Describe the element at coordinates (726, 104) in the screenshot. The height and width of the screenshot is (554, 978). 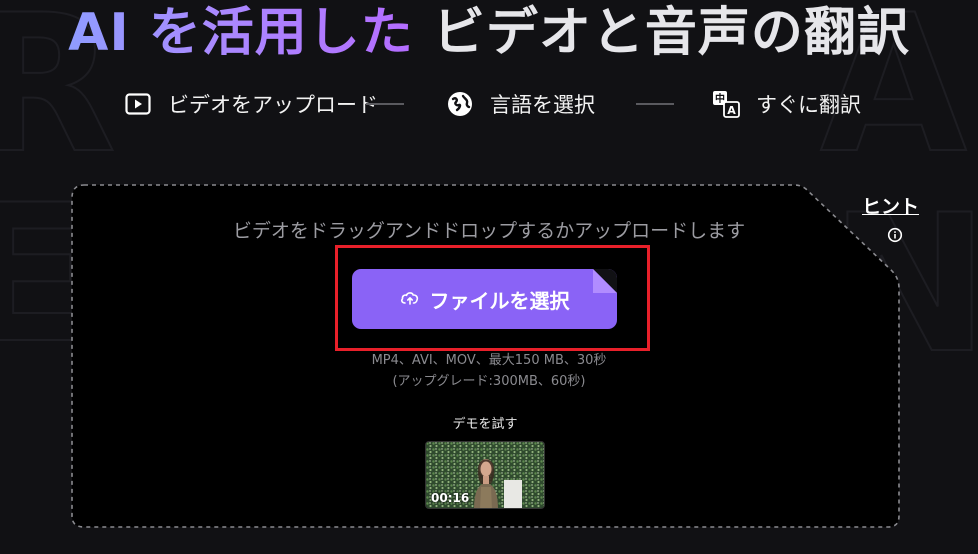
I see `translate-icon: 中A` at that location.